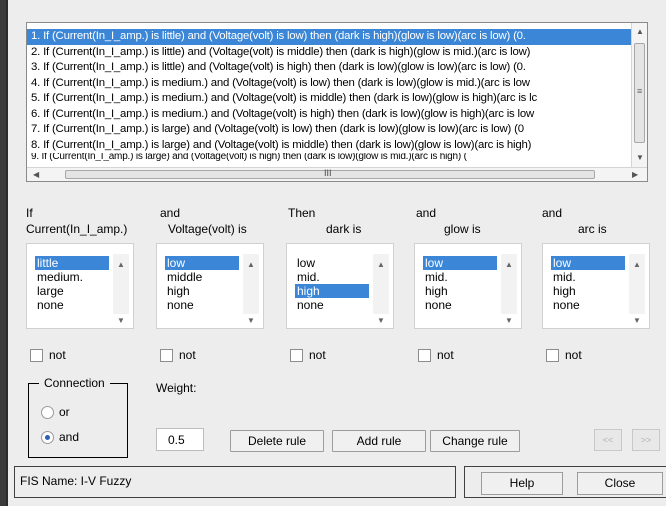 The width and height of the screenshot is (666, 506). I want to click on column-header: If, so click(29, 213).